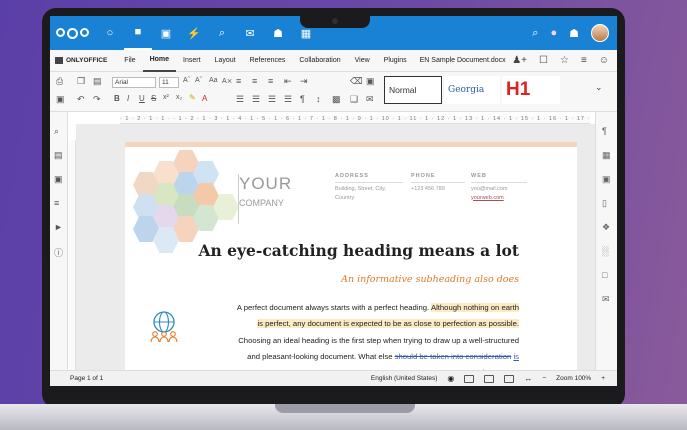 The height and width of the screenshot is (430, 687). Describe the element at coordinates (74, 33) in the screenshot. I see `nextcloud-logo-icon` at that location.